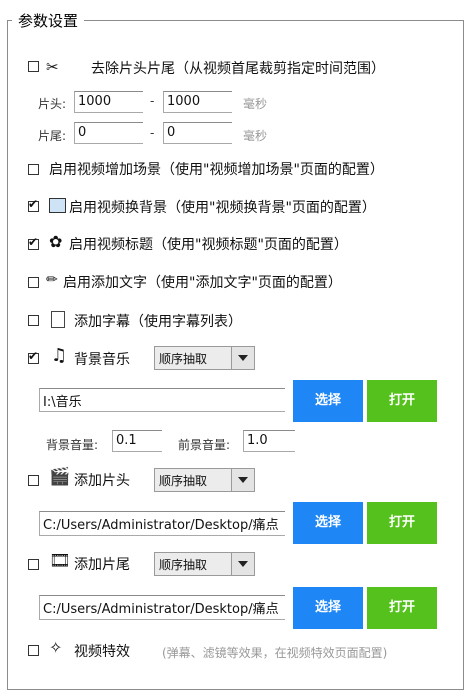  Describe the element at coordinates (33, 650) in the screenshot. I see `effects-checkbox` at that location.